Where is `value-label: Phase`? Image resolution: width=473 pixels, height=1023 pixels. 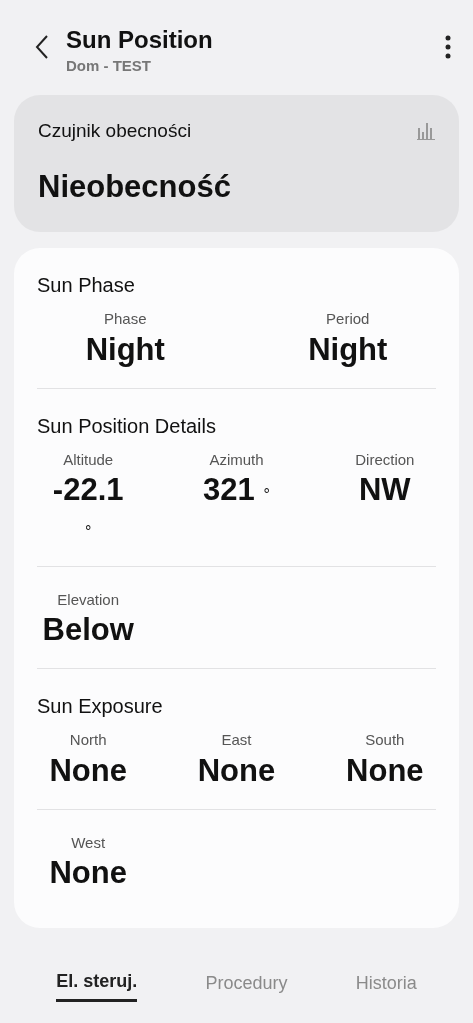
value-label: Phase is located at coordinates (125, 319).